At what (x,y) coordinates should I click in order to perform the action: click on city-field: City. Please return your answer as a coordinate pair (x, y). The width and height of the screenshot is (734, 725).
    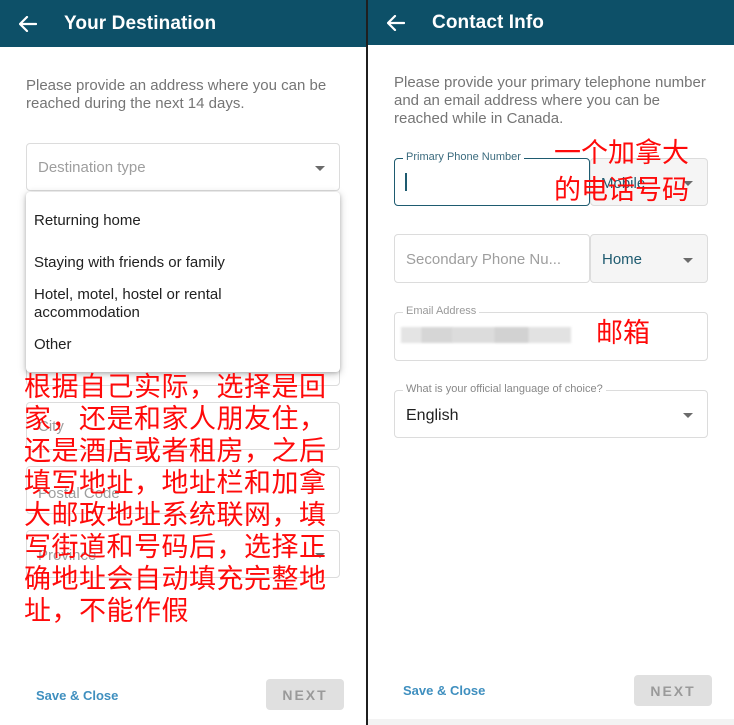
    Looking at the image, I should click on (183, 426).